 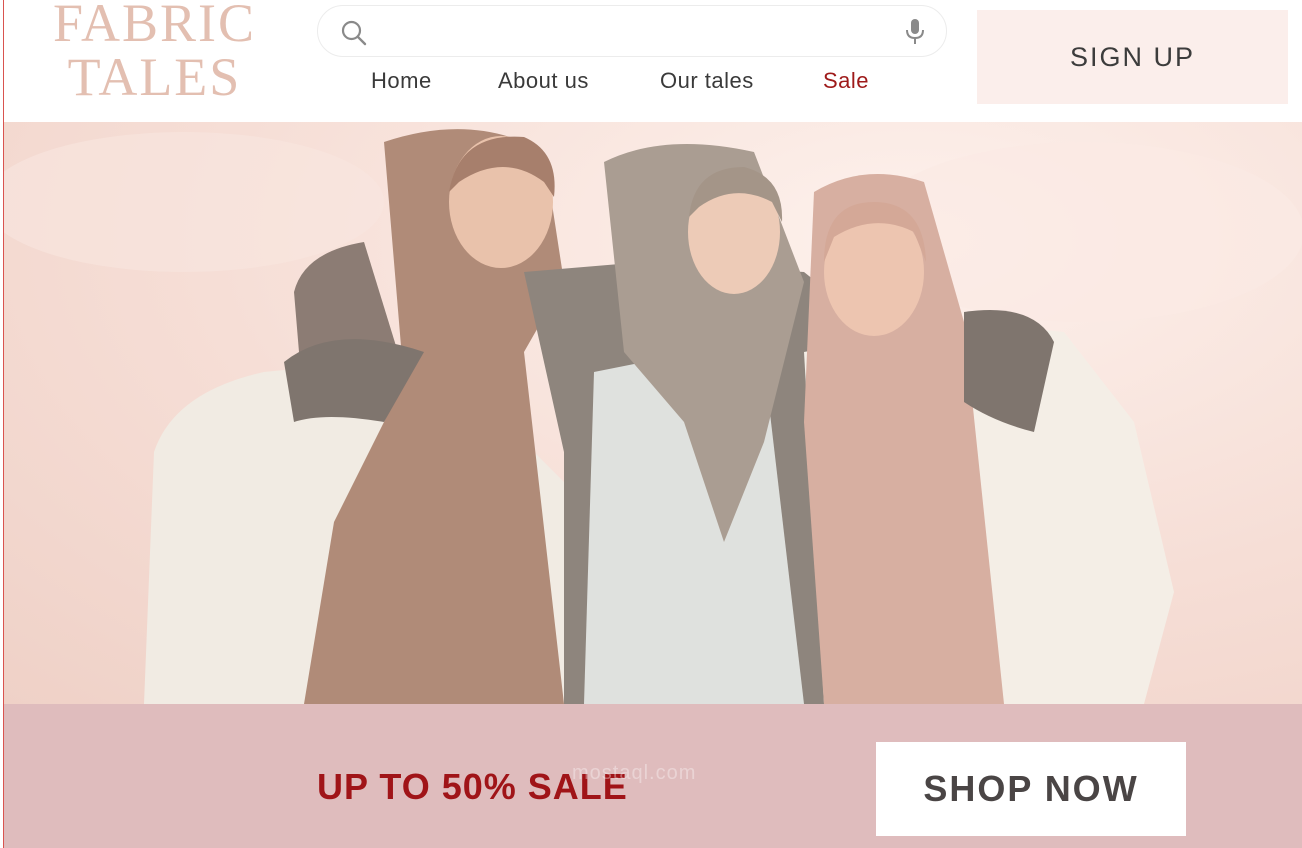 What do you see at coordinates (846, 83) in the screenshot?
I see `nav-sale: Sale` at bounding box center [846, 83].